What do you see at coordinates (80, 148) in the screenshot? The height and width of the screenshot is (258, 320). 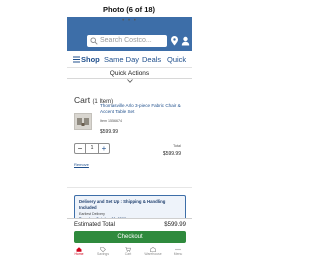 I see `quantity-decrease-button: −` at bounding box center [80, 148].